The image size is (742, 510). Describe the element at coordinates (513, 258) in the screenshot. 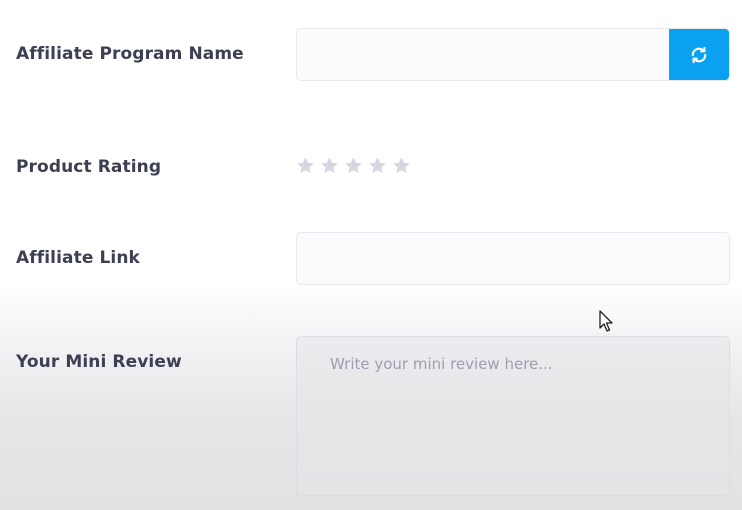

I see `affiliate-link-field` at that location.